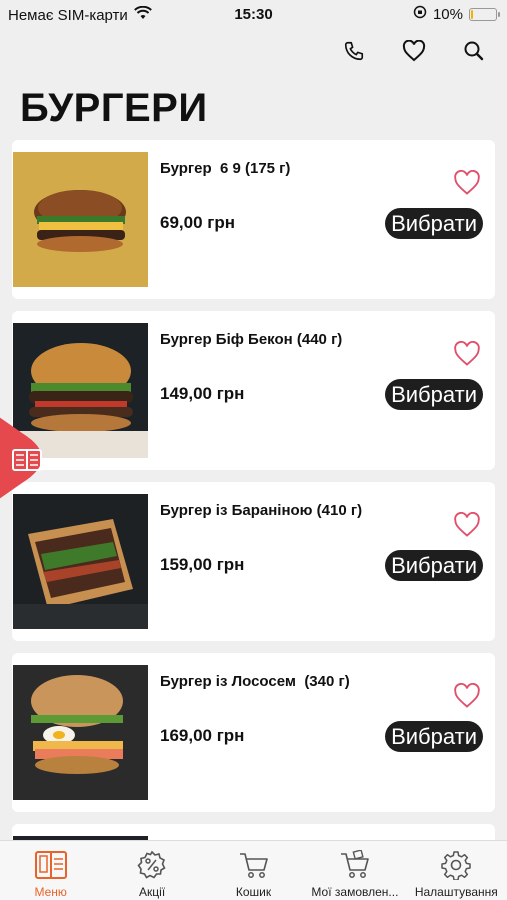  What do you see at coordinates (202, 564) in the screenshot?
I see `product-price: 159,00 грн` at bounding box center [202, 564].